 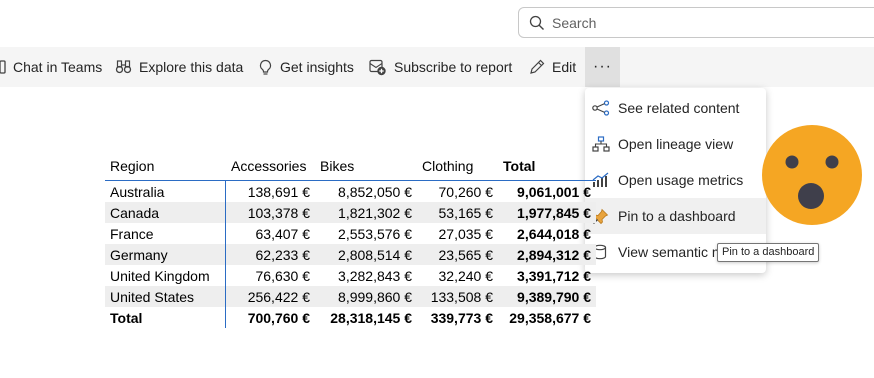 I want to click on get-insights-label: Get insights, so click(x=317, y=67).